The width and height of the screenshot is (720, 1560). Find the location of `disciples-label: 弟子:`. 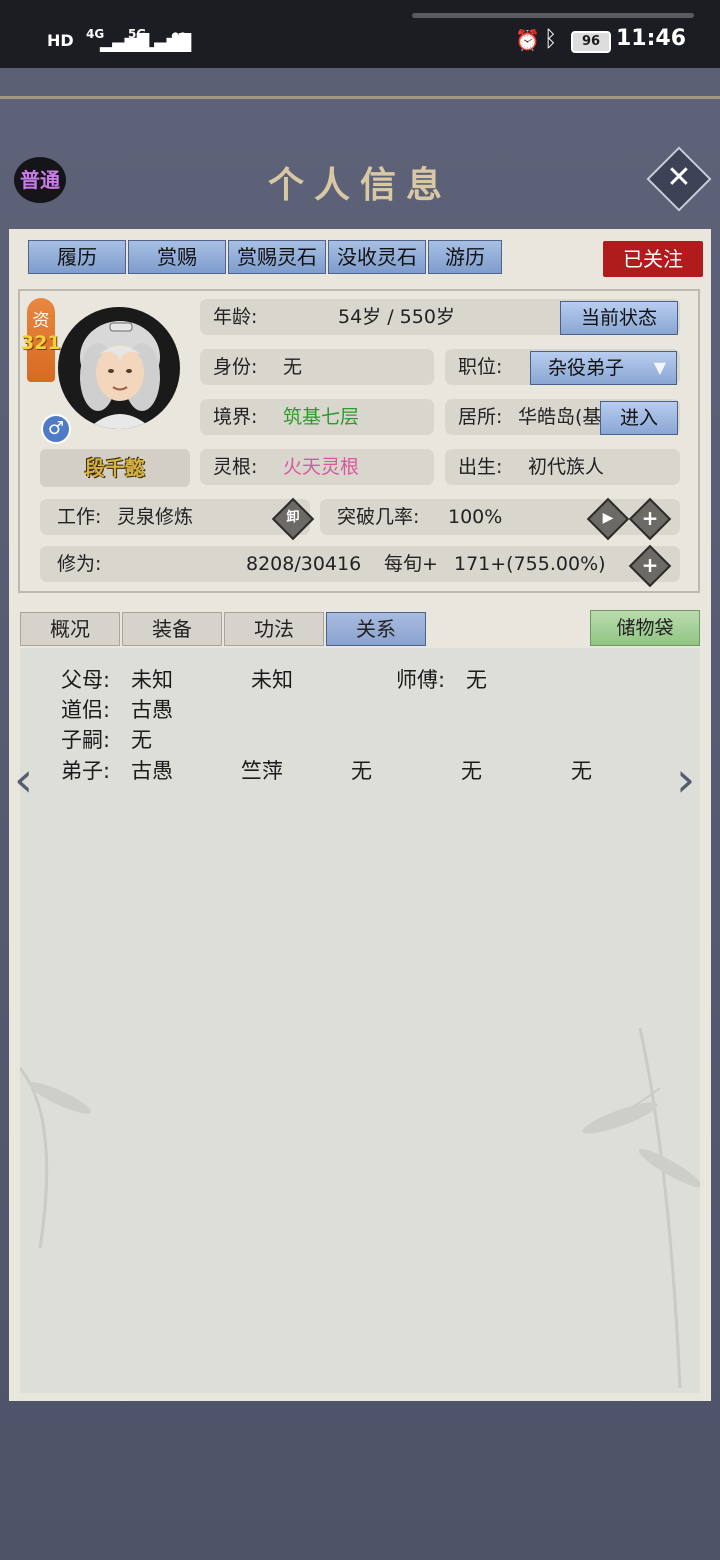

disciples-label: 弟子: is located at coordinates (86, 771).